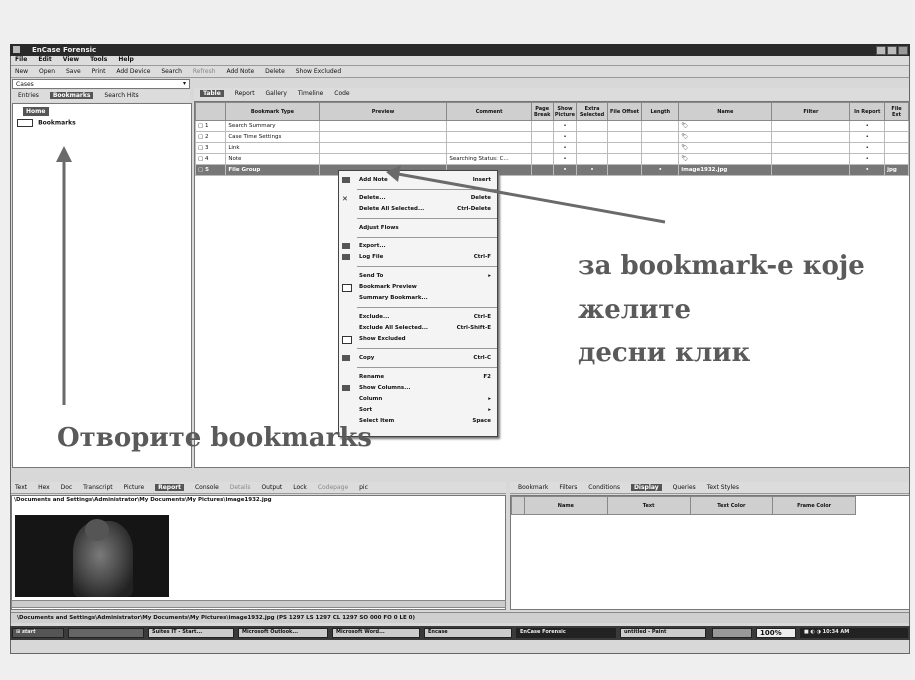 This screenshot has width=915, height=680. What do you see at coordinates (721, 266) in the screenshot?
I see `annotation-right-line1: за bookmark-е које` at bounding box center [721, 266].